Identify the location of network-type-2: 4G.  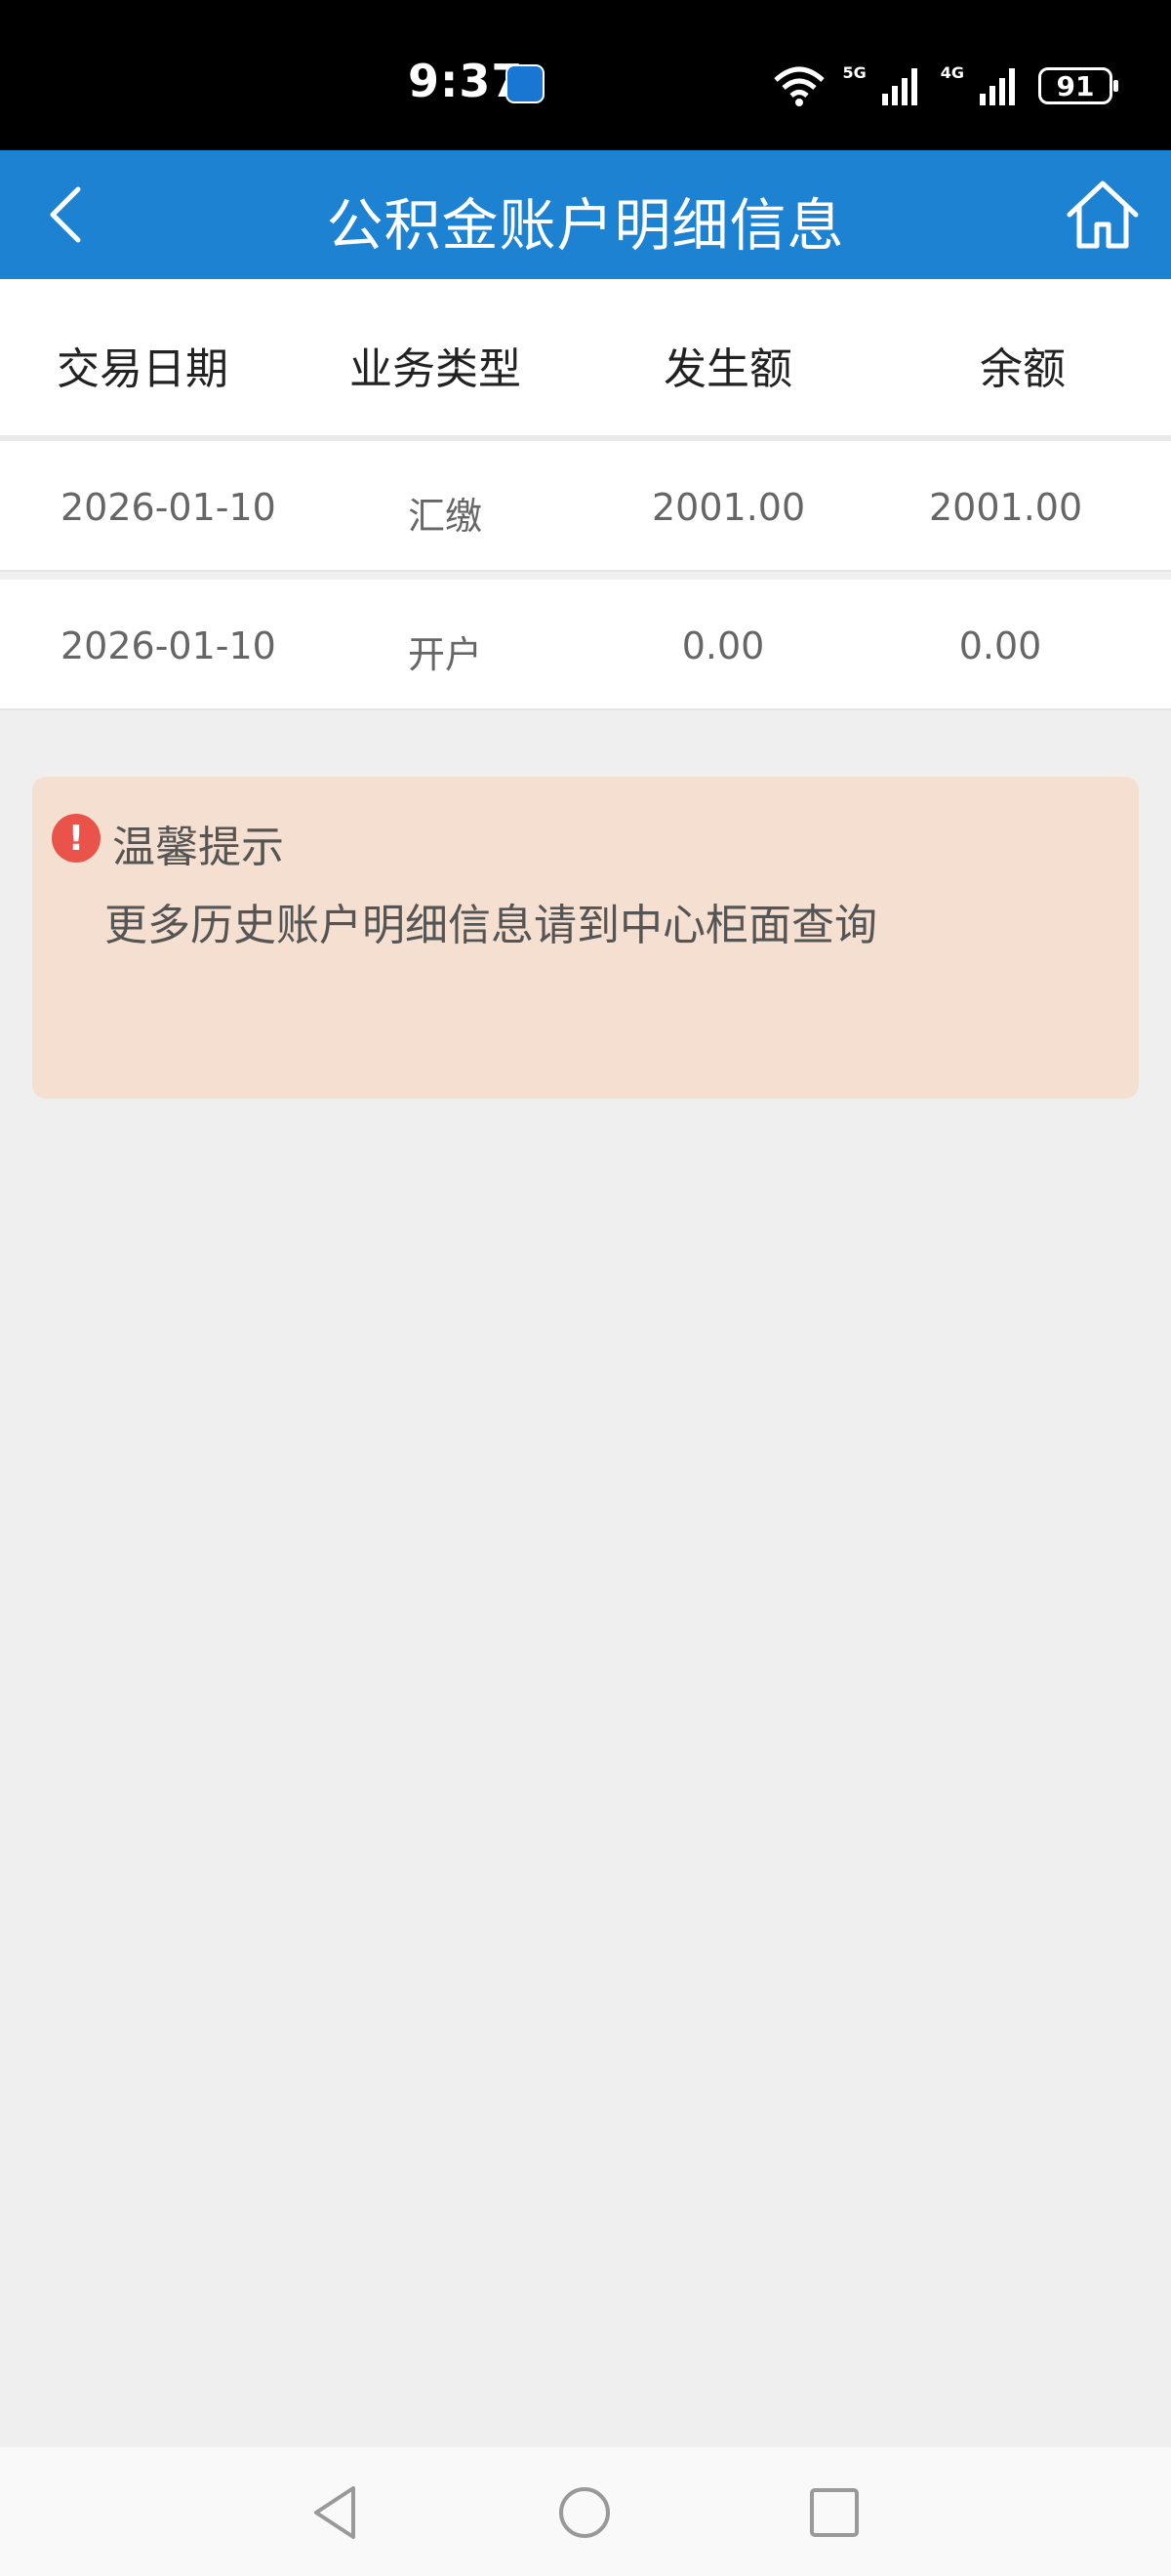
(952, 72).